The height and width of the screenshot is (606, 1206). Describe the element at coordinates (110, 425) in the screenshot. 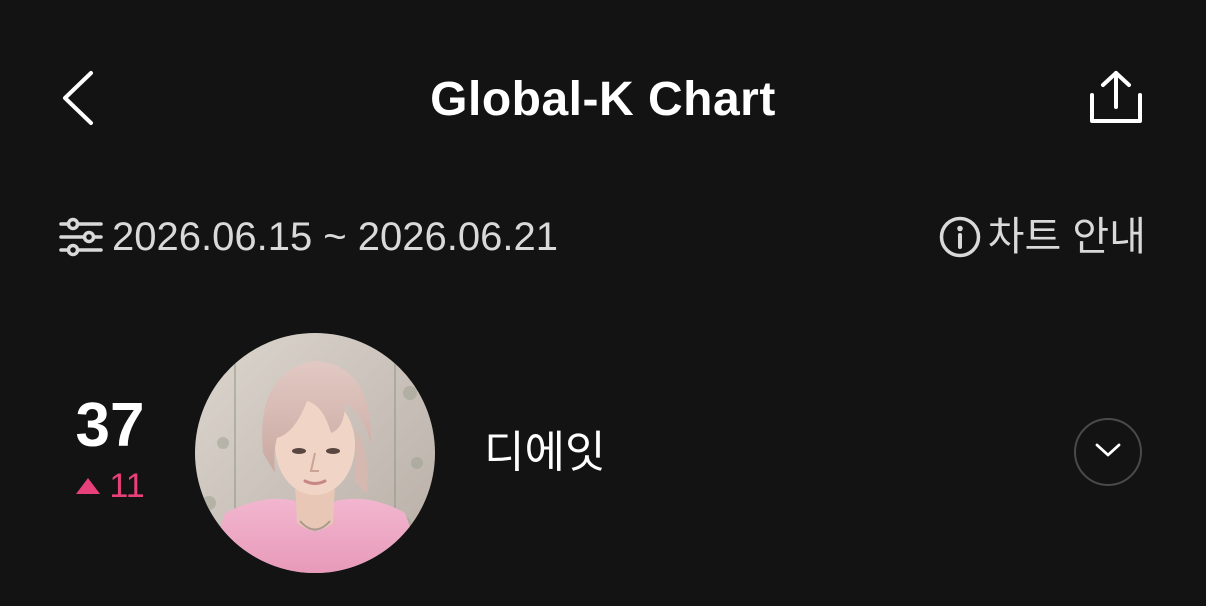

I see `rank-number: 37` at that location.